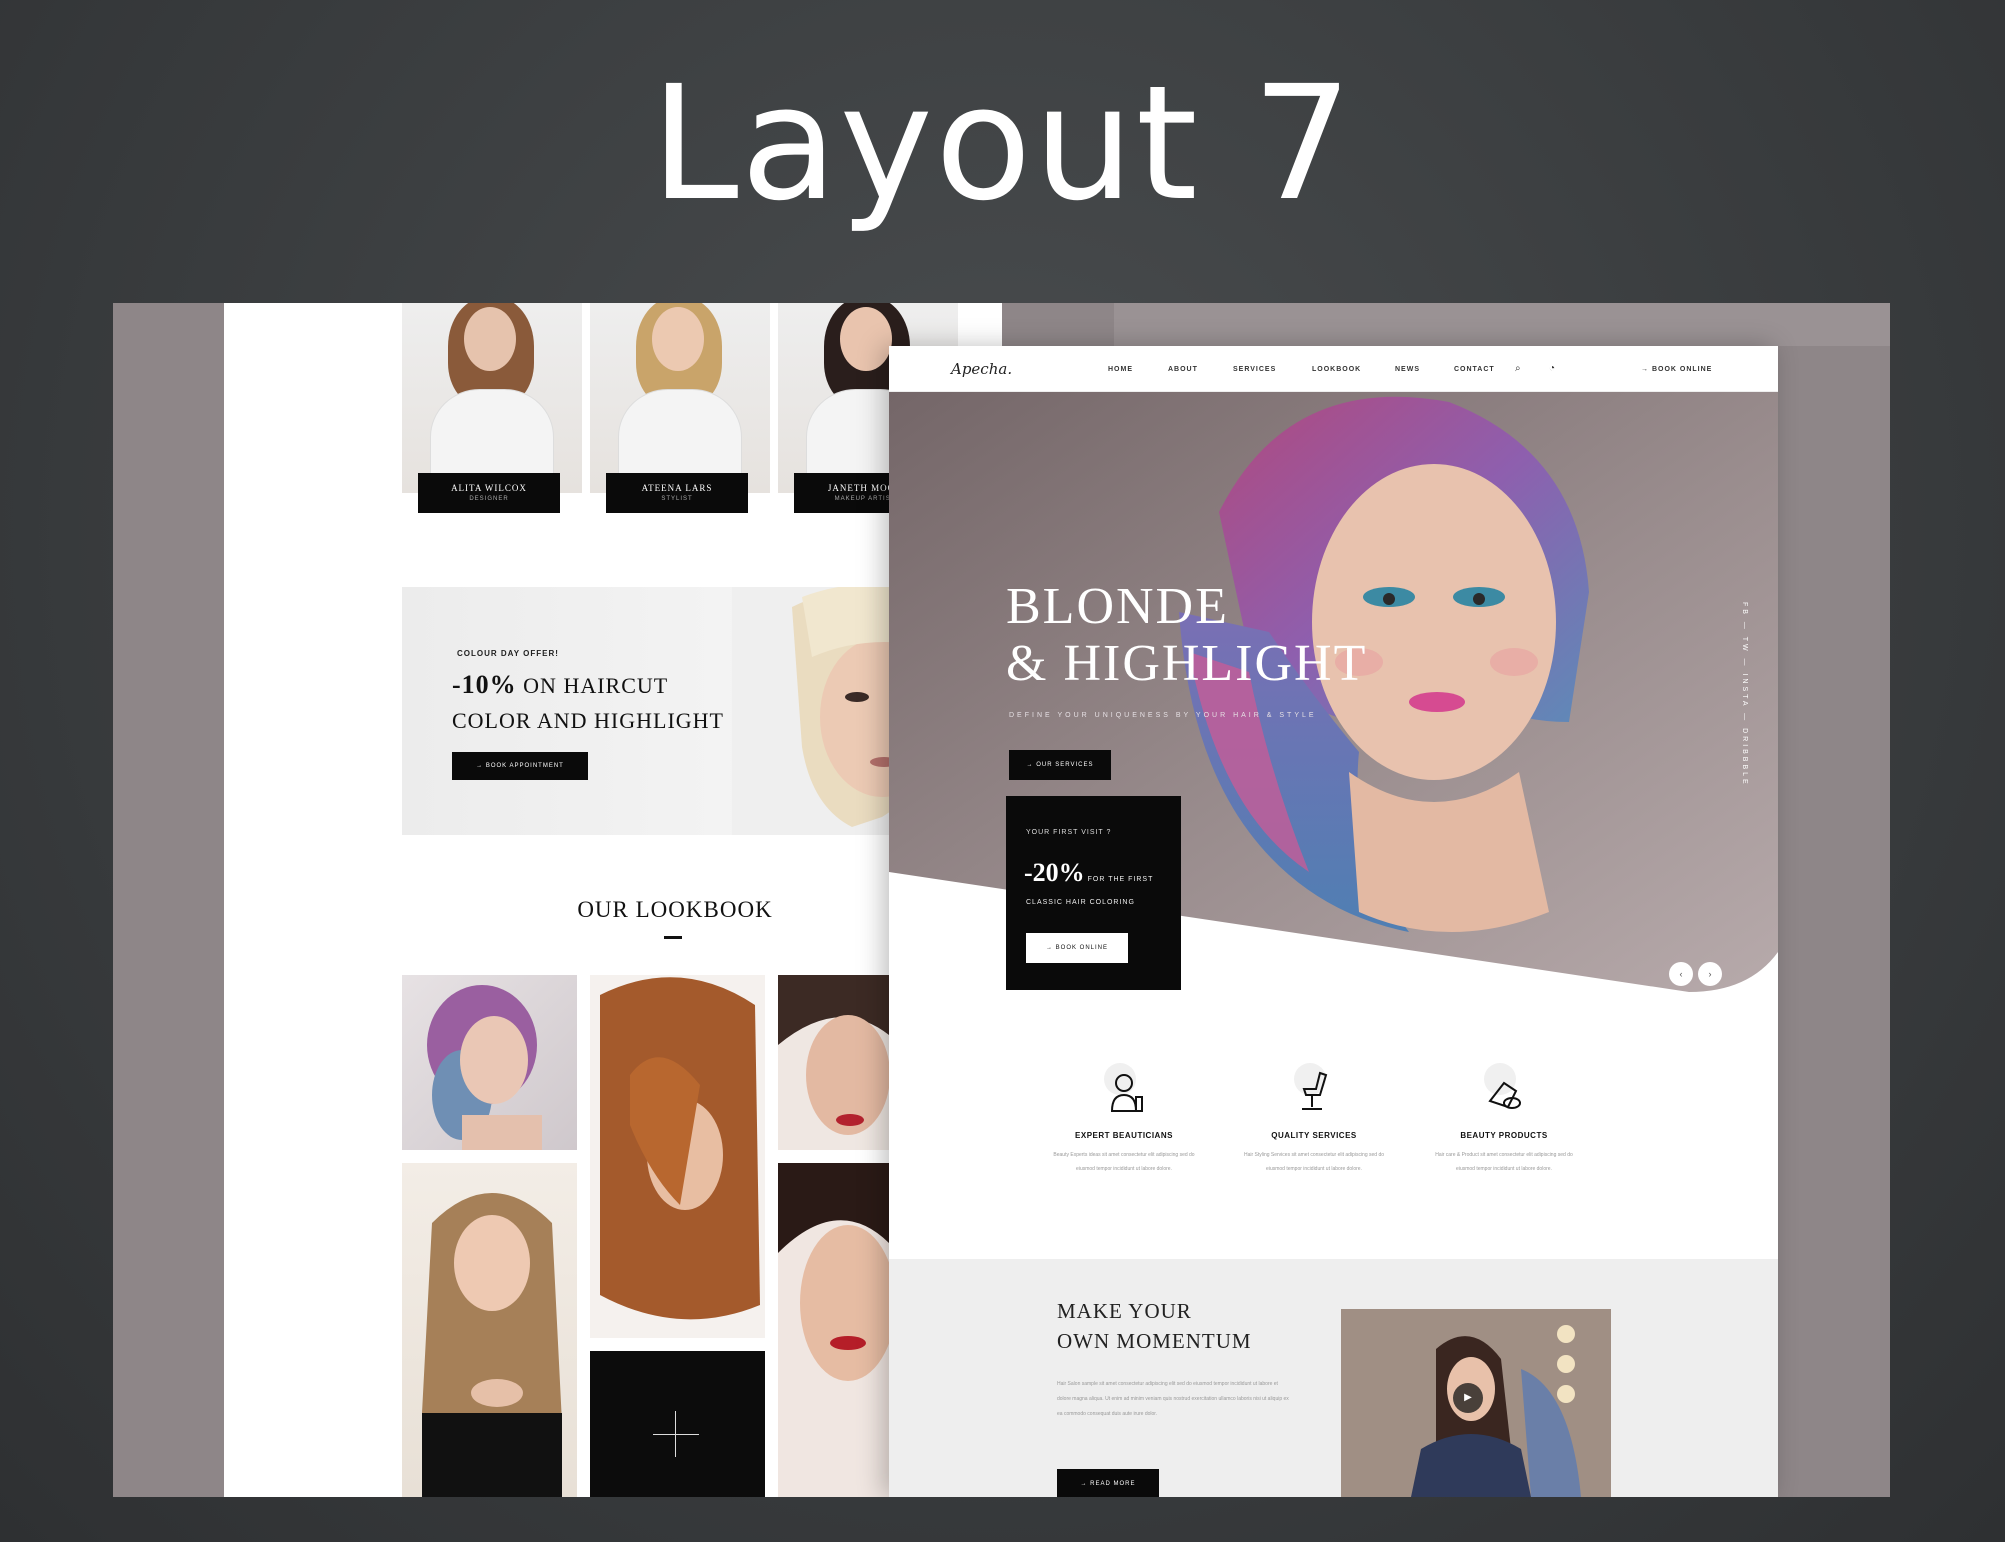 This screenshot has height=1542, width=2005. I want to click on nav-lookbook: LOOKBOOK, so click(1336, 369).